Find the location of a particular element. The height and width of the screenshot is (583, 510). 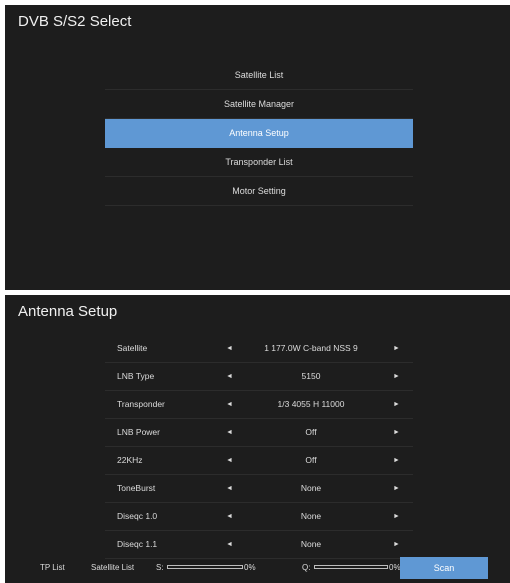

setting-row: LNB Type ◄ 5150 ► is located at coordinates (259, 377).